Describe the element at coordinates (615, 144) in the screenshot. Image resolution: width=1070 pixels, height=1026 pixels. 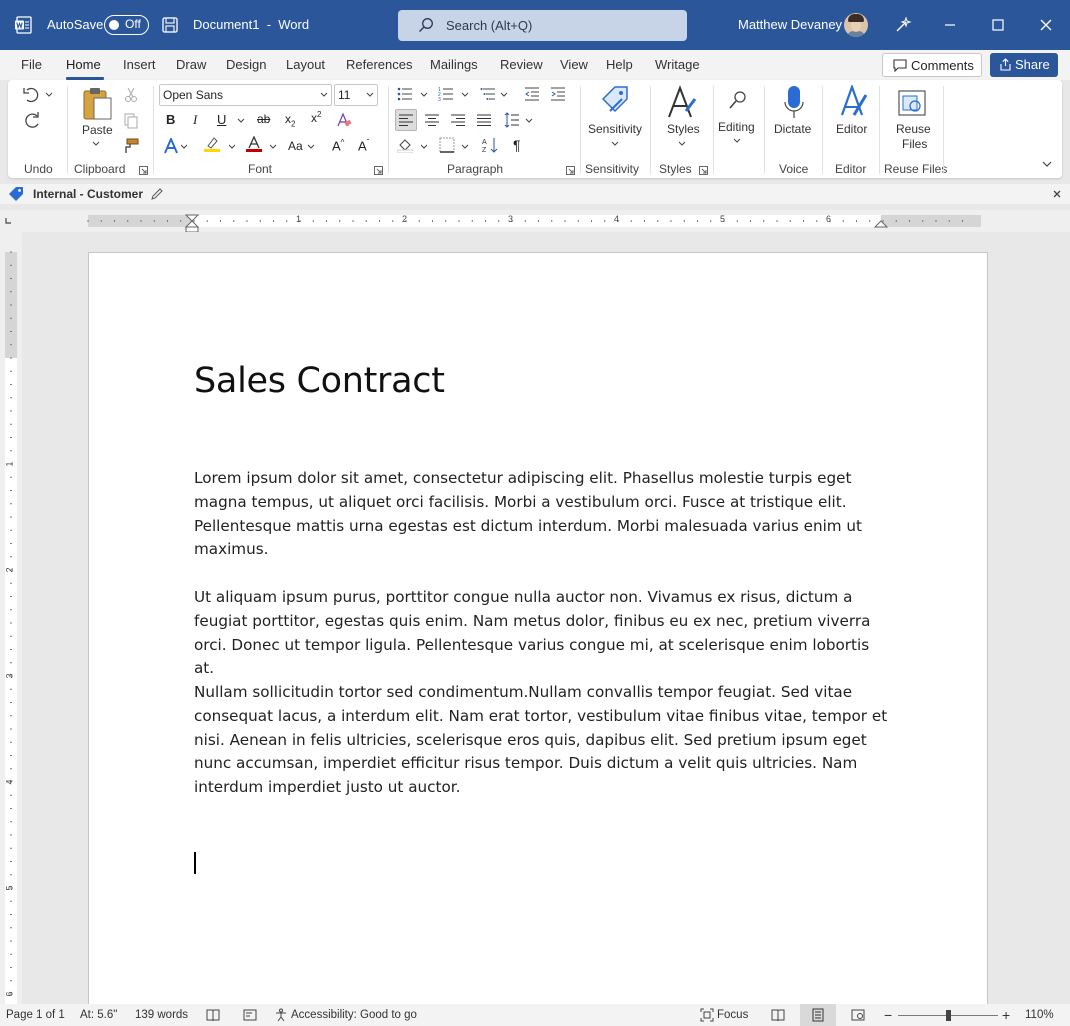
I see `sensitivity-dropdown-icon` at that location.